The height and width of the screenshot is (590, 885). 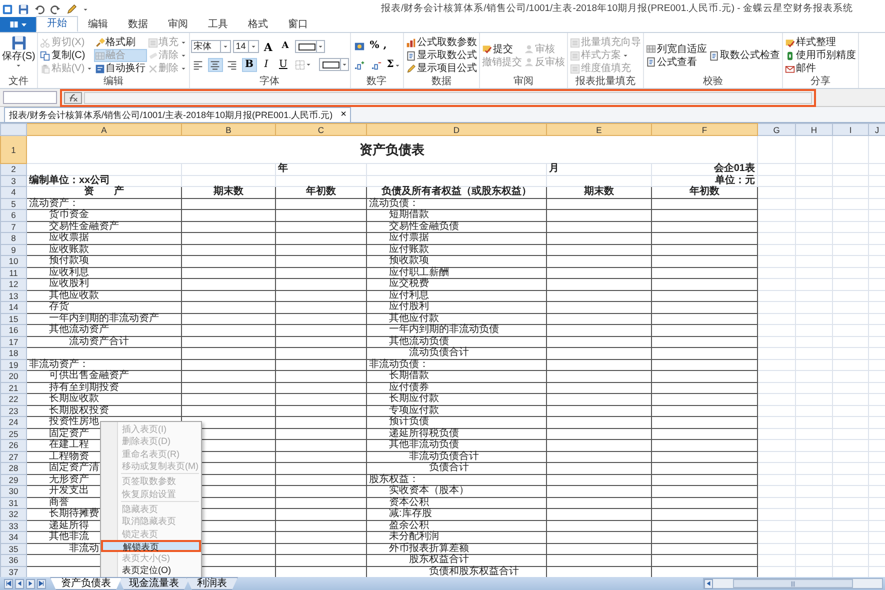 What do you see at coordinates (154, 583) in the screenshot?
I see `sheet-tab: 现金流量表` at bounding box center [154, 583].